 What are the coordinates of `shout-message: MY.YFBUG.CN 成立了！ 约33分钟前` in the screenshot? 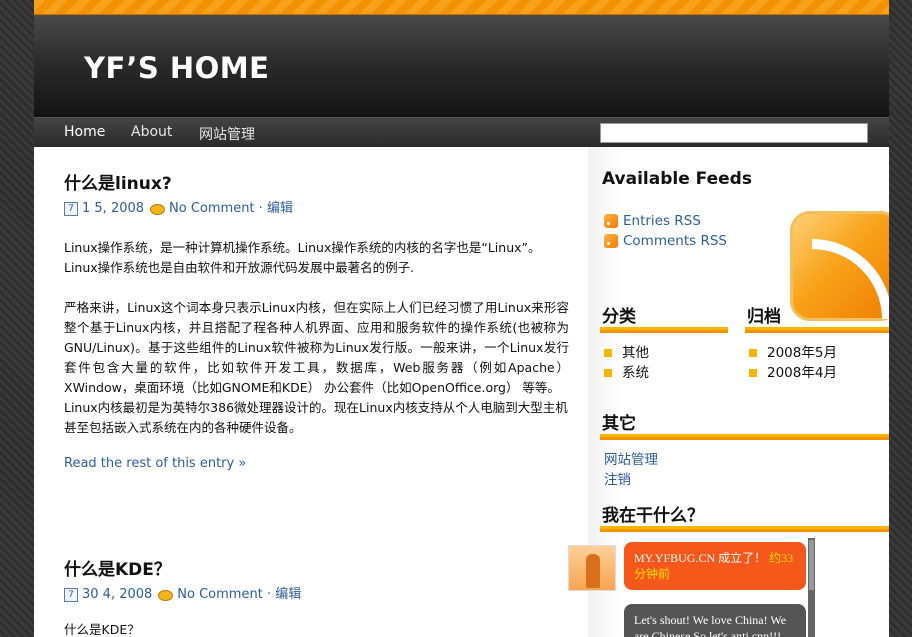 It's located at (715, 566).